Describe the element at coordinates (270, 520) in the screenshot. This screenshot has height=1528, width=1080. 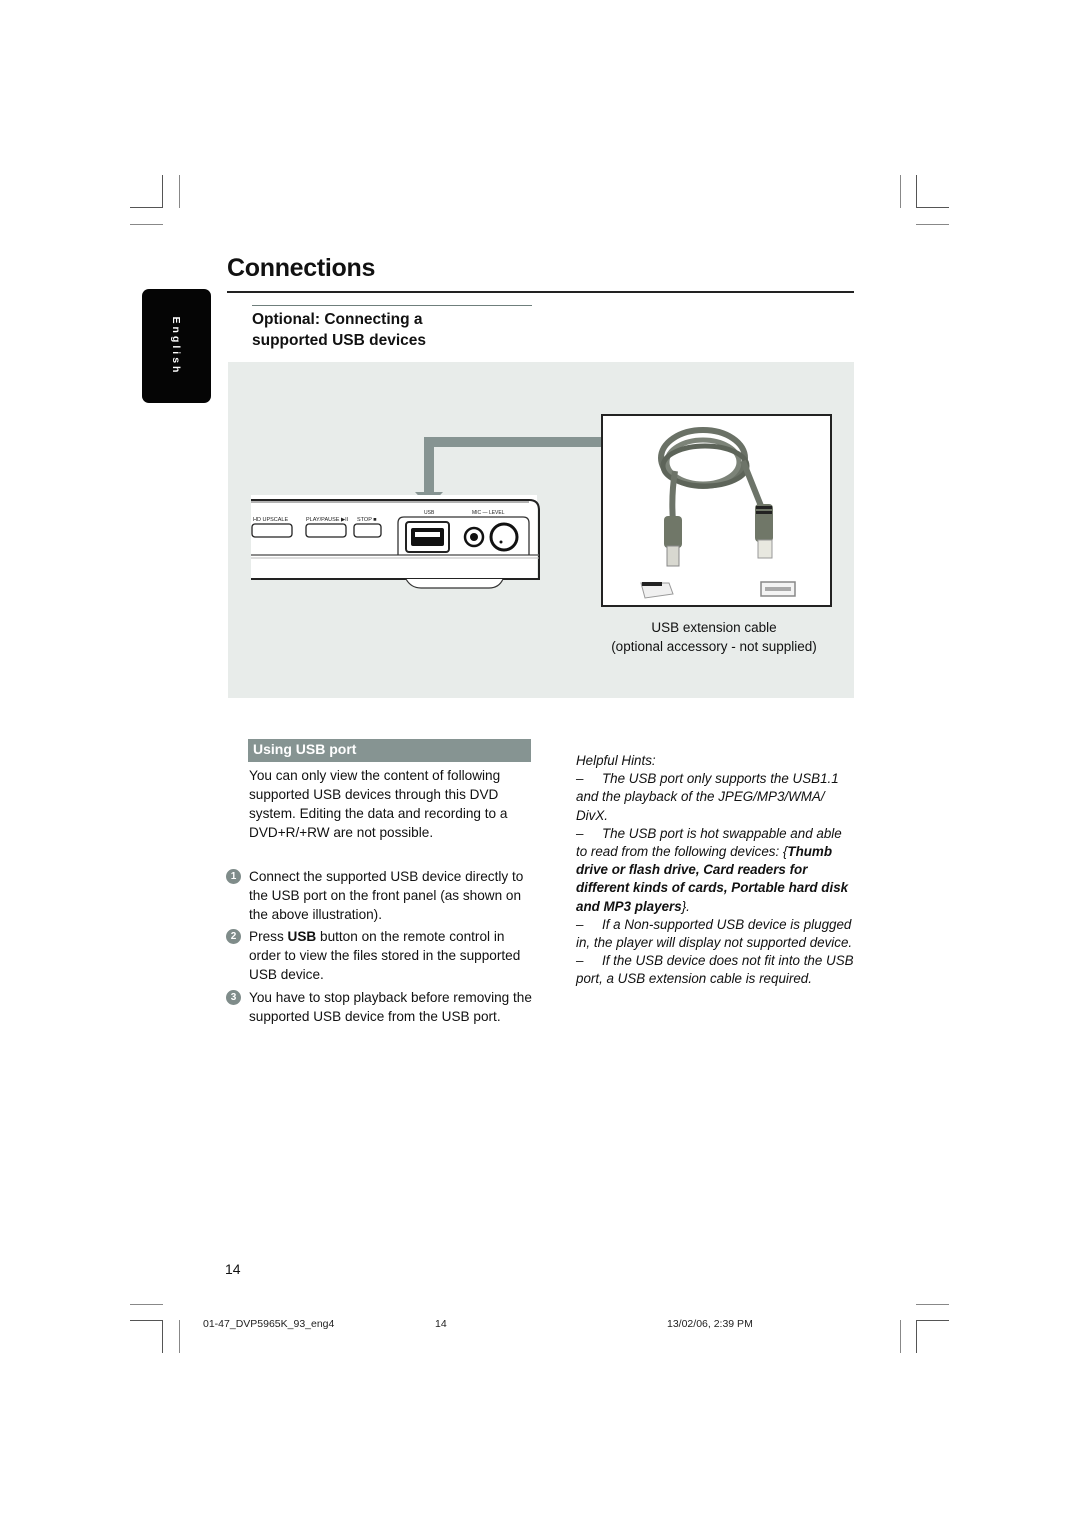
I see `hd-upscale-label: HD UPSCALE` at that location.